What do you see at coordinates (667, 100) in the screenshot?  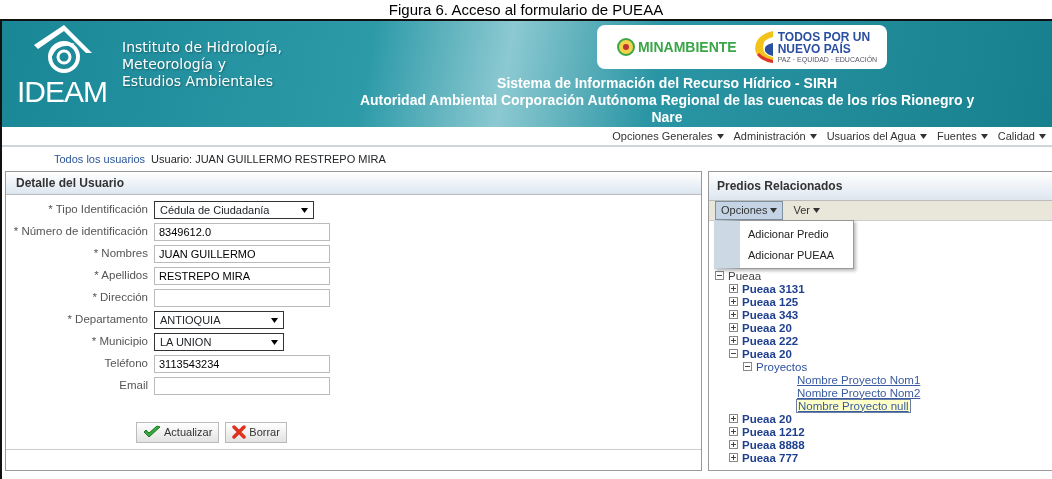 I see `authority-title-line: Autoridad Ambiental Corporación Autónoma Regional de las cuencas de los ríos Rionegro y` at bounding box center [667, 100].